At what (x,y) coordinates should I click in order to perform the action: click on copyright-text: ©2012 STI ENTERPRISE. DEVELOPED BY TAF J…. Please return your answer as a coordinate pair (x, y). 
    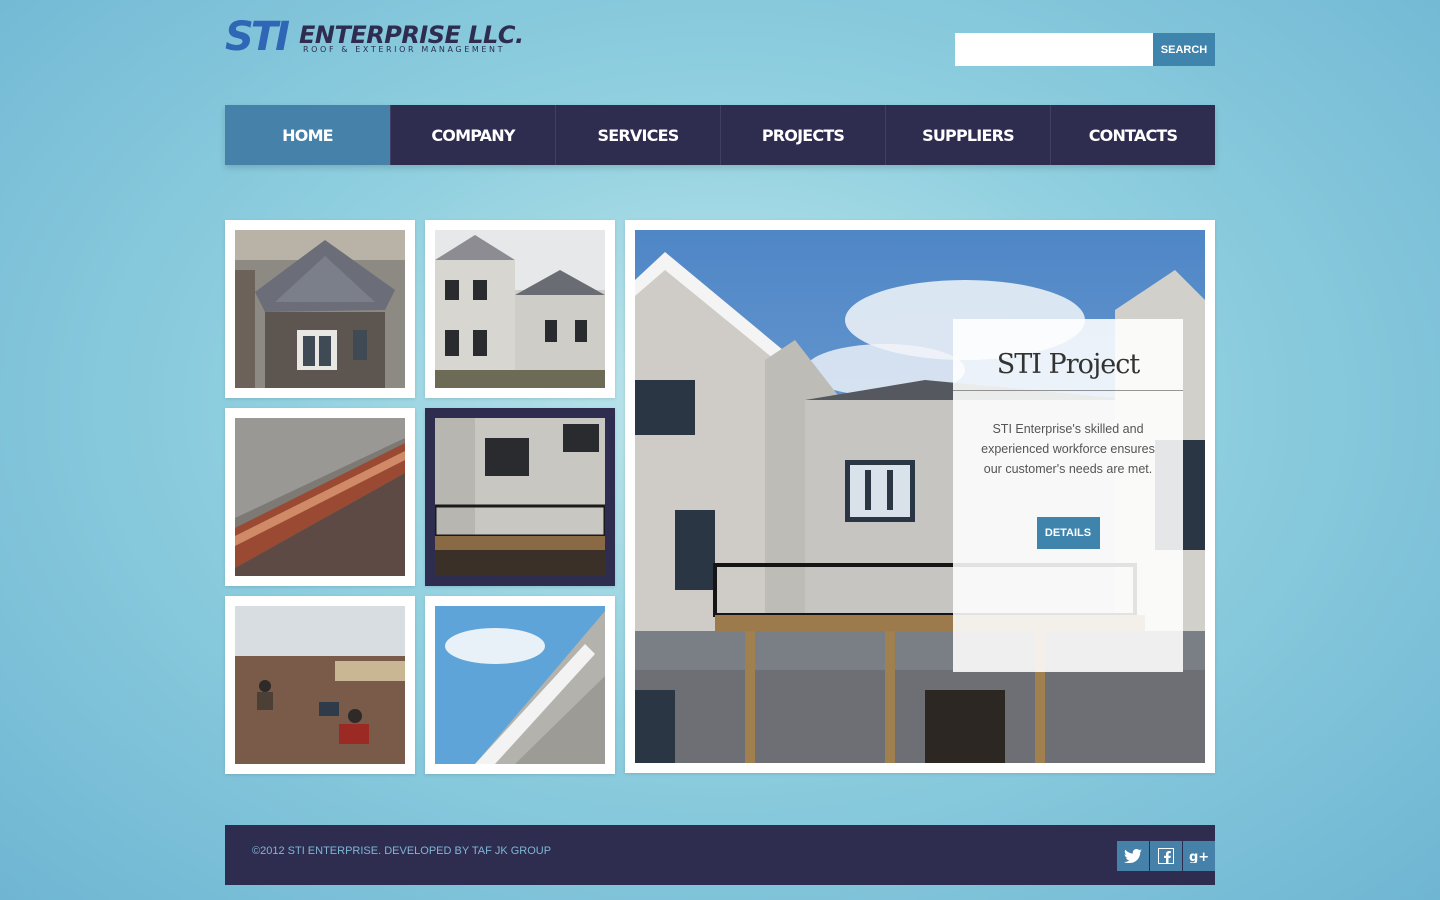
    Looking at the image, I should click on (402, 851).